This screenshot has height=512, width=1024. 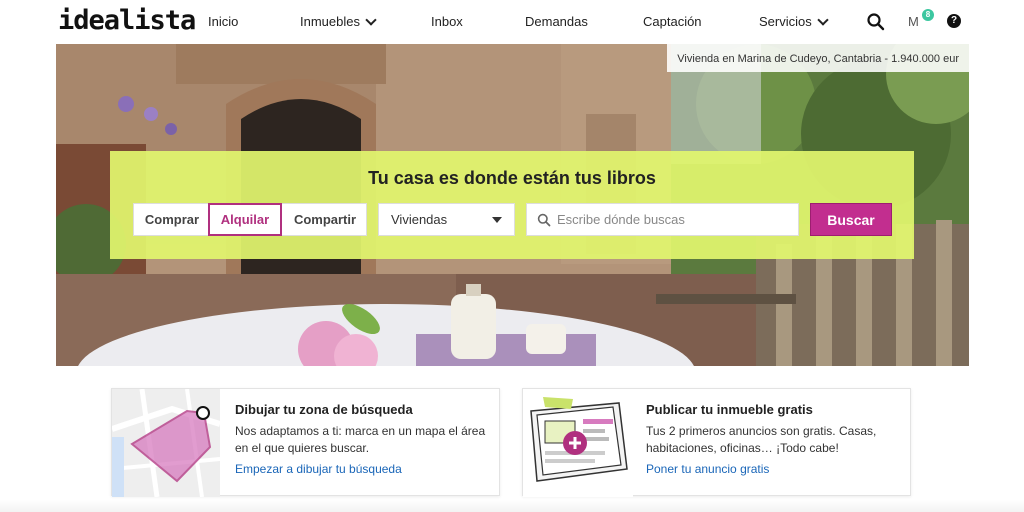 I want to click on post-listing-link: Poner tu anuncio gratis, so click(x=707, y=469).